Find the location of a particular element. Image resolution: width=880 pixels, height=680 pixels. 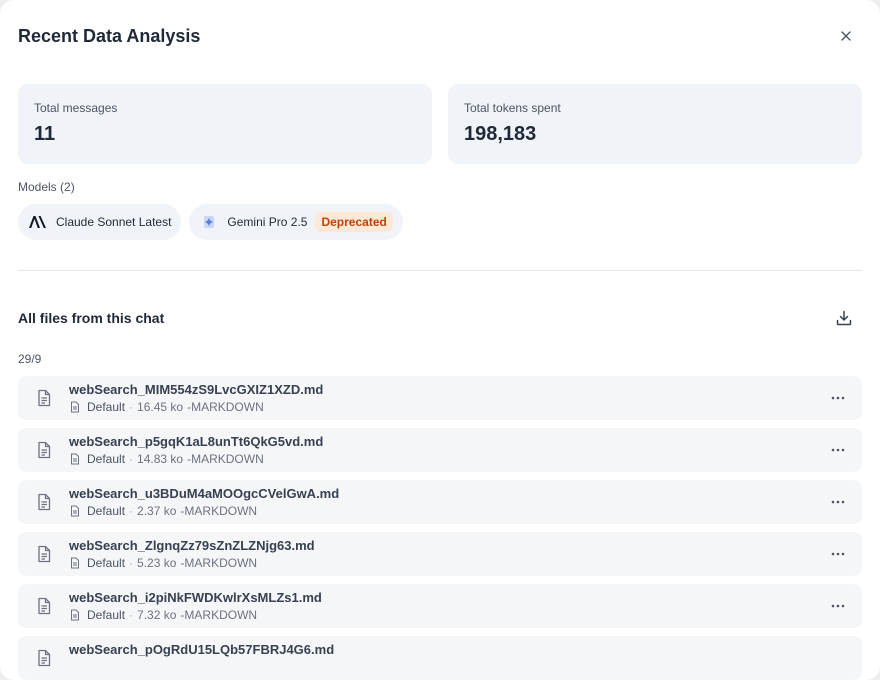

file-size: 14.83 ko is located at coordinates (160, 459).